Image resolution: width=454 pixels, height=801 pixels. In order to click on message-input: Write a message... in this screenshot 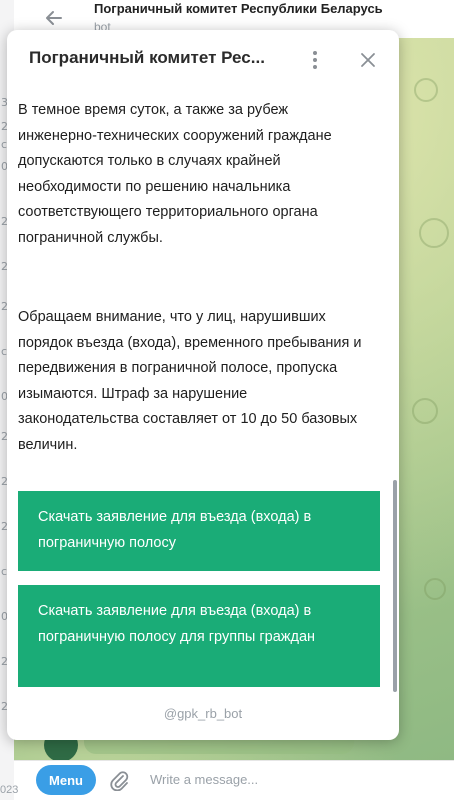, I will do `click(204, 779)`.